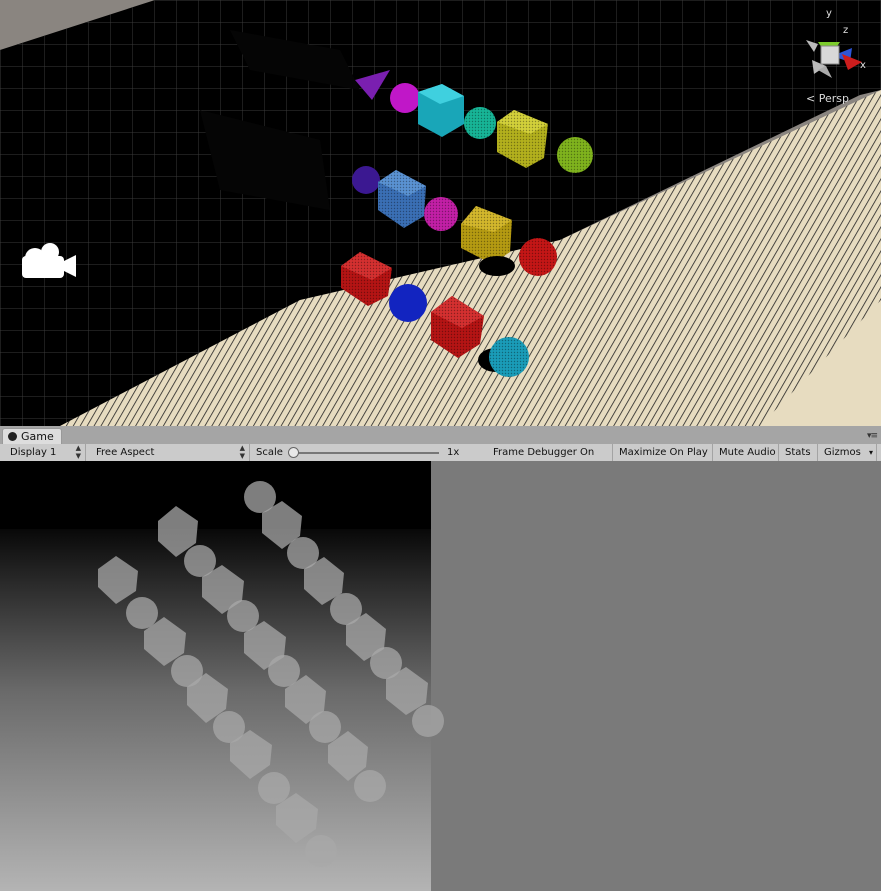 This screenshot has width=881, height=891. What do you see at coordinates (293, 452) in the screenshot?
I see `scale-slider-thumb` at bounding box center [293, 452].